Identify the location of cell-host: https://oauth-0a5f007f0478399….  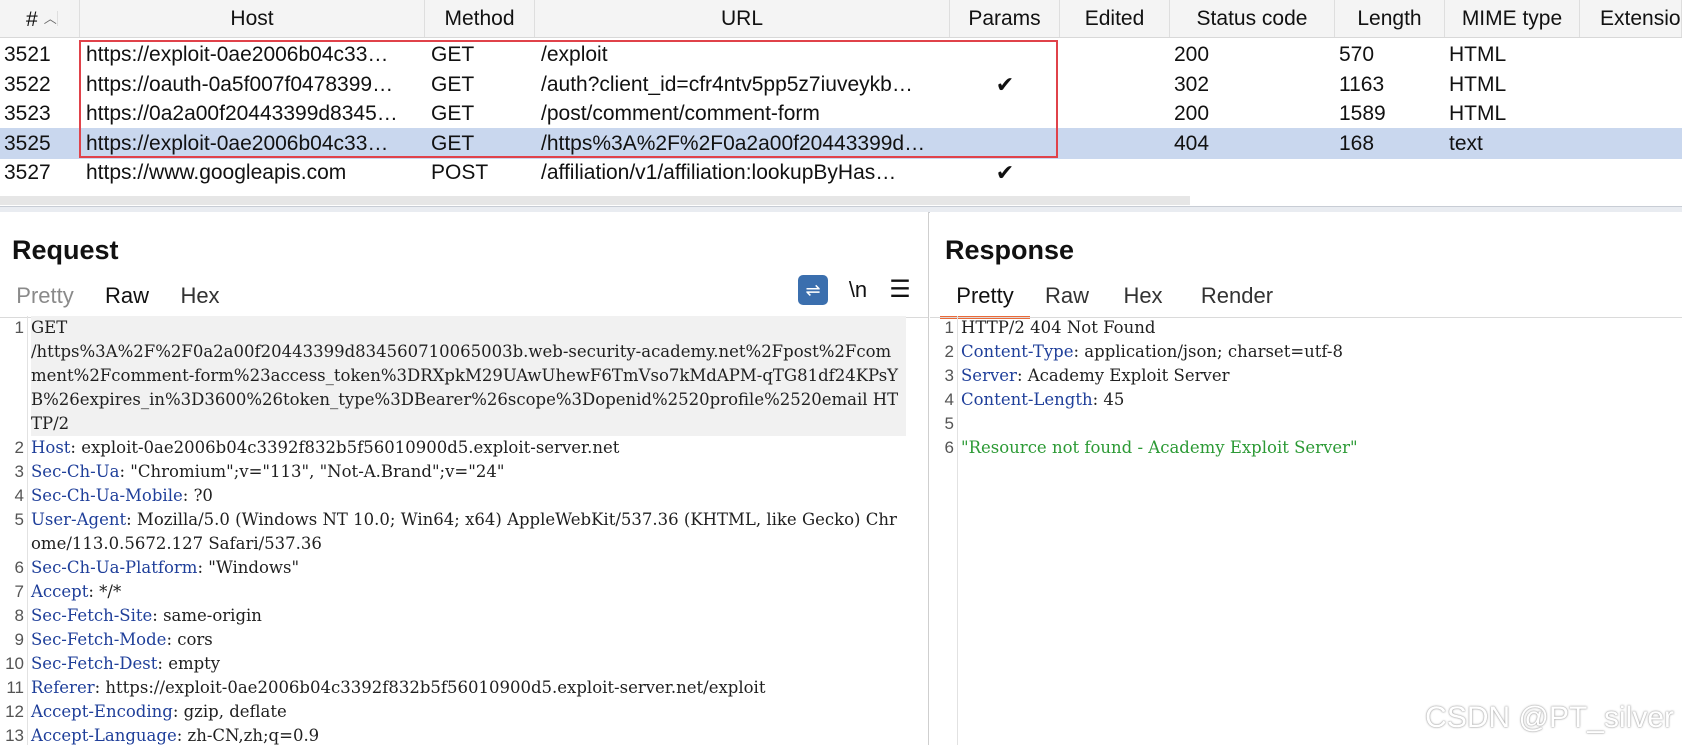
(240, 84).